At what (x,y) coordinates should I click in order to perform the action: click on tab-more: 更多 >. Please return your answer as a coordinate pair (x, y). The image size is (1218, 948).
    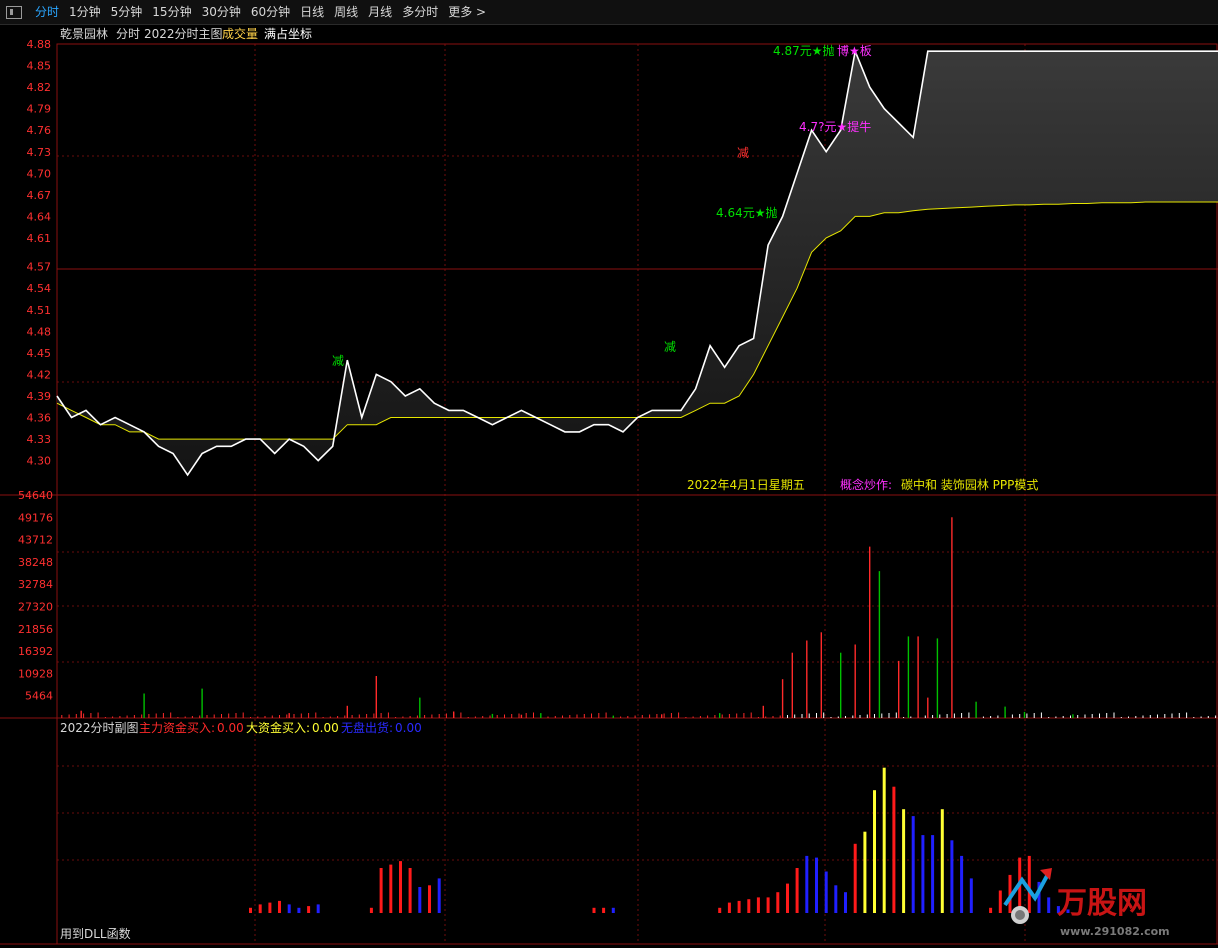
    Looking at the image, I should click on (467, 12).